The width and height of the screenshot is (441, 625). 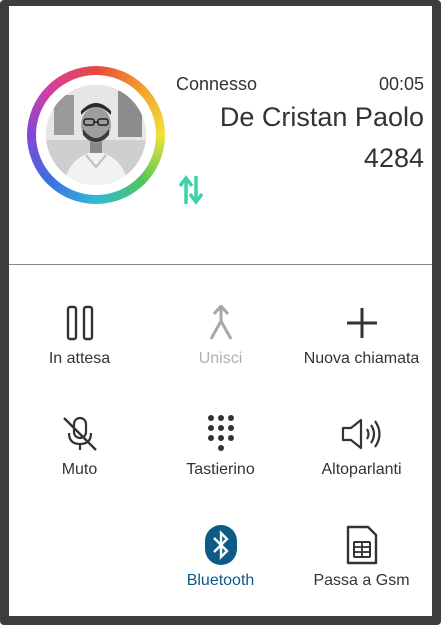 I want to click on hold-label: In attesa, so click(x=79, y=358).